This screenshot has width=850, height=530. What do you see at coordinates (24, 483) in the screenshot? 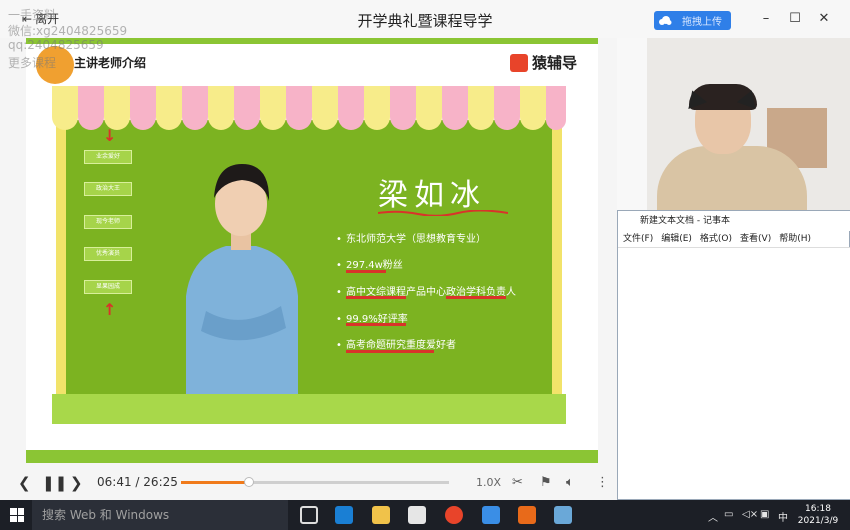
I see `prev-icon: ❮` at bounding box center [24, 483].